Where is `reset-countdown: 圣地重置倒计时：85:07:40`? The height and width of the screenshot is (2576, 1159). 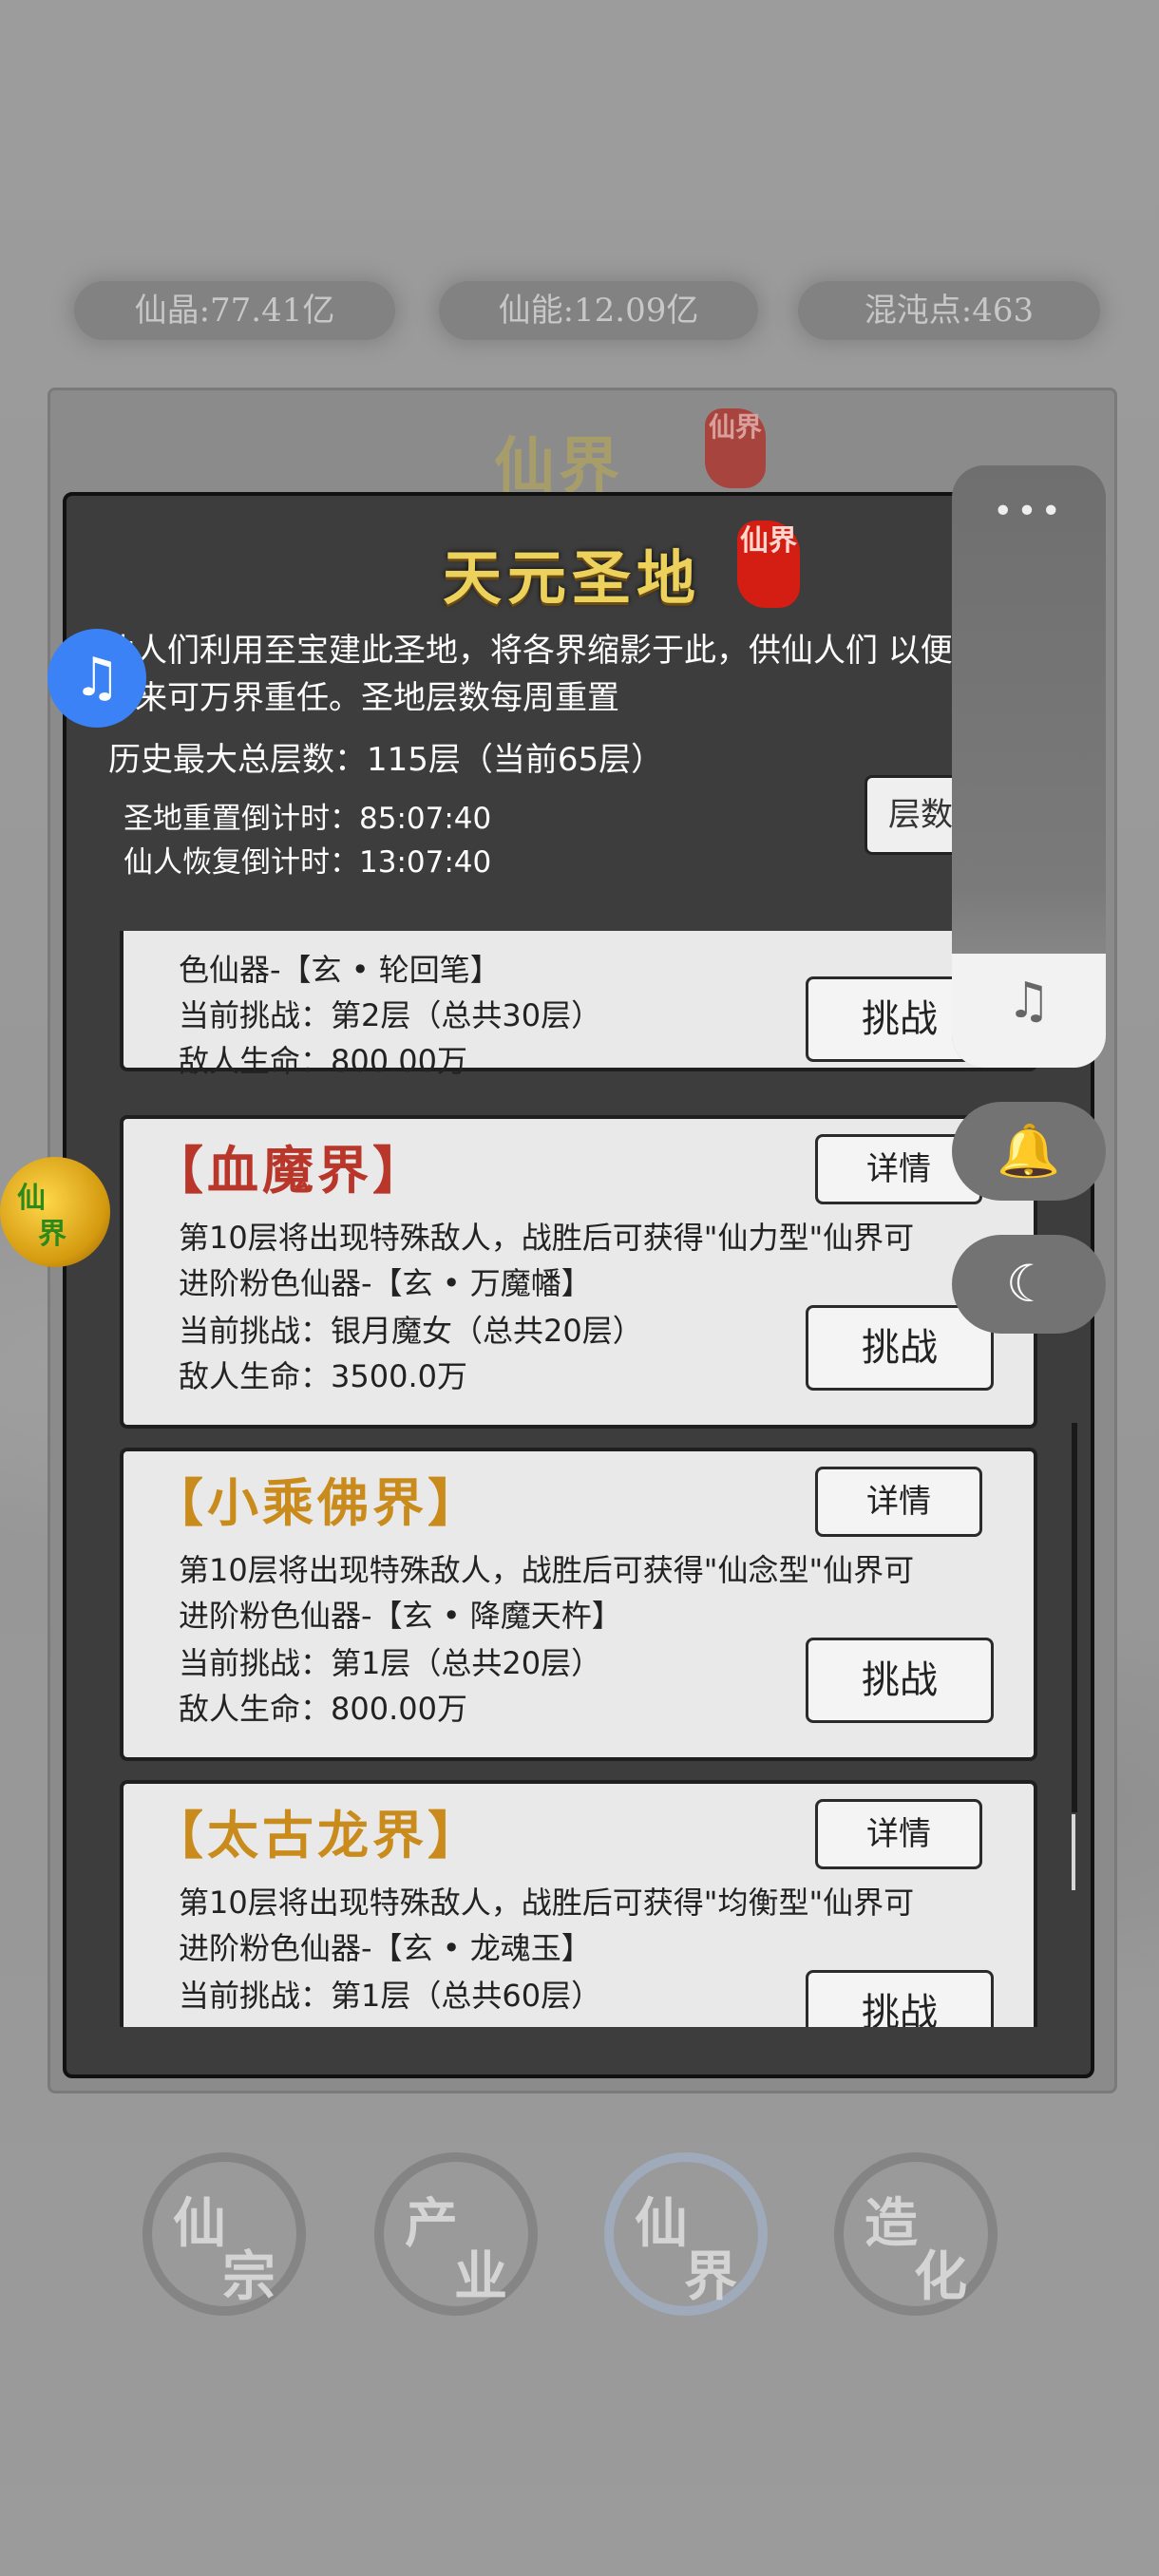
reset-countdown: 圣地重置倒计时：85:07:40 is located at coordinates (308, 819).